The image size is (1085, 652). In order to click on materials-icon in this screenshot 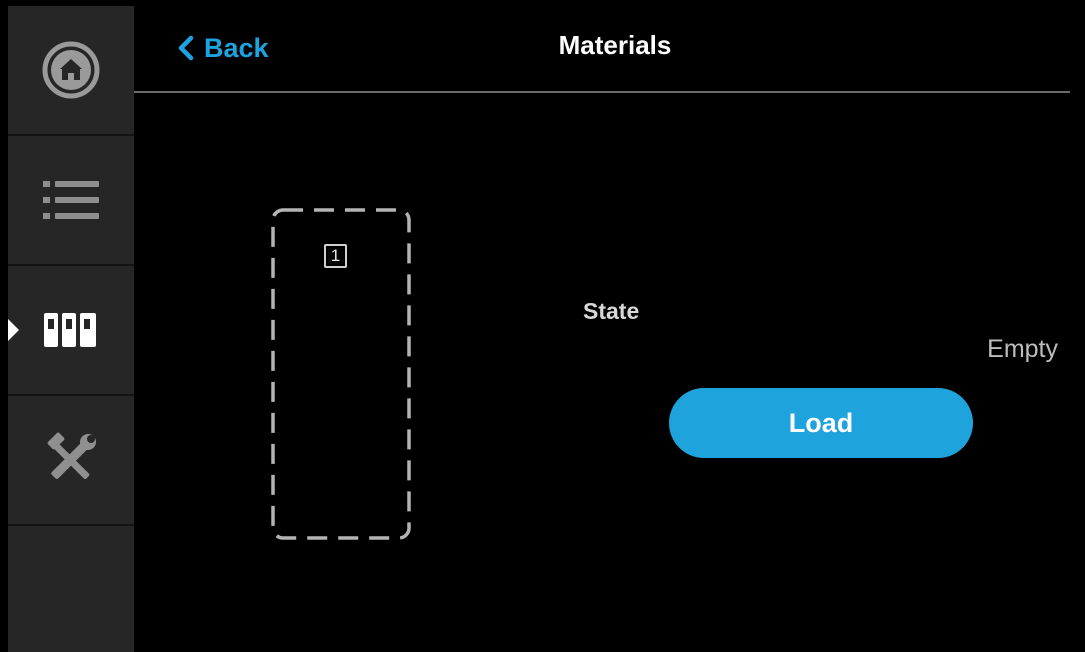, I will do `click(70, 330)`.